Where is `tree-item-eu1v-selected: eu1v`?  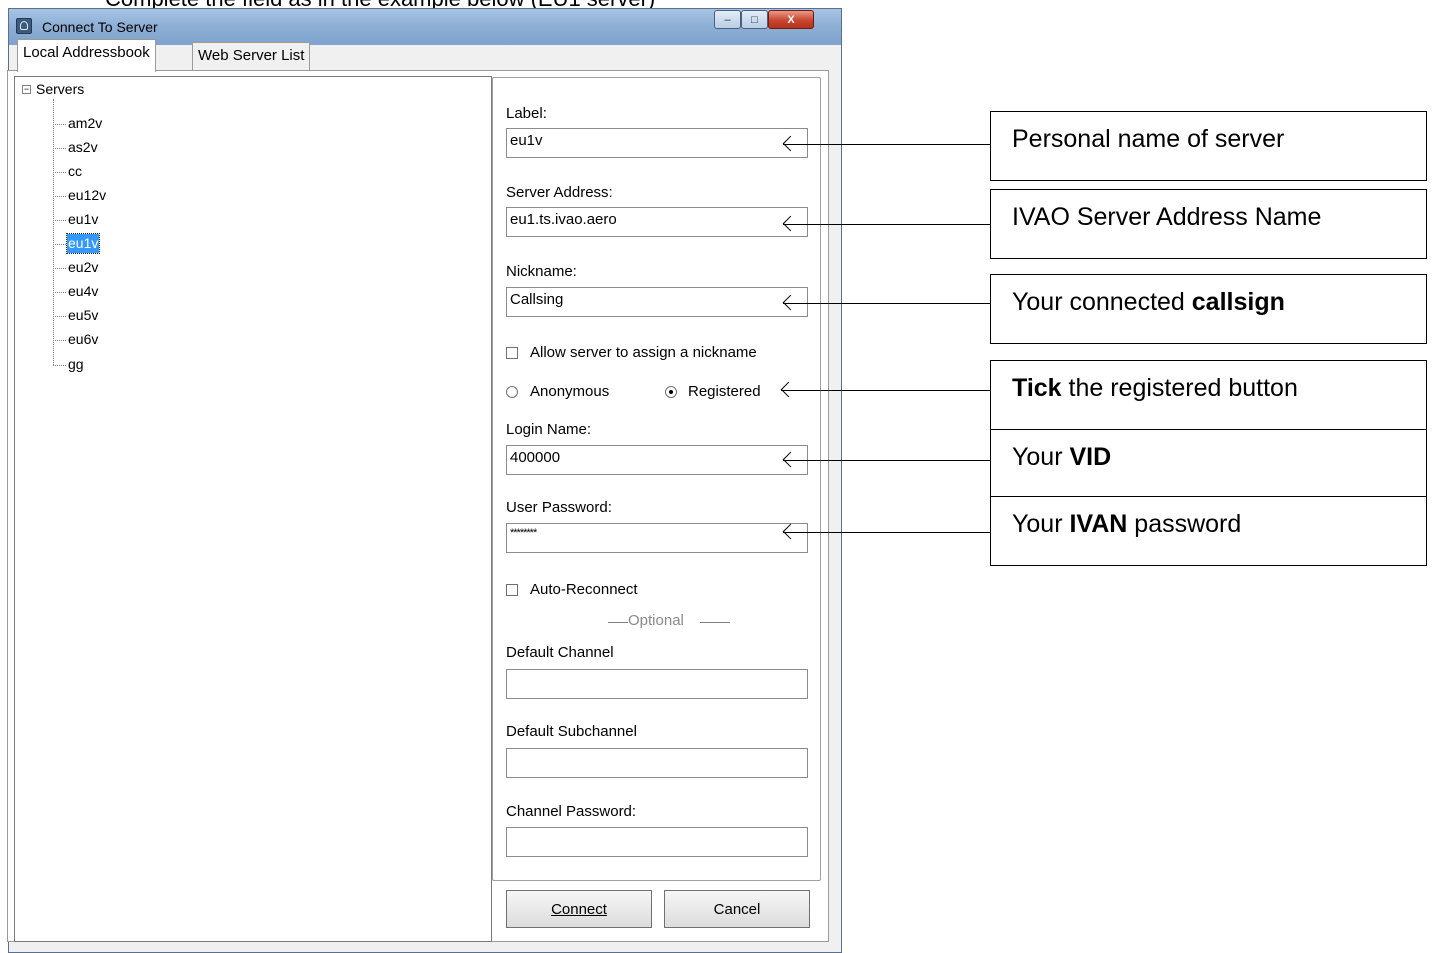 tree-item-eu1v-selected: eu1v is located at coordinates (83, 243).